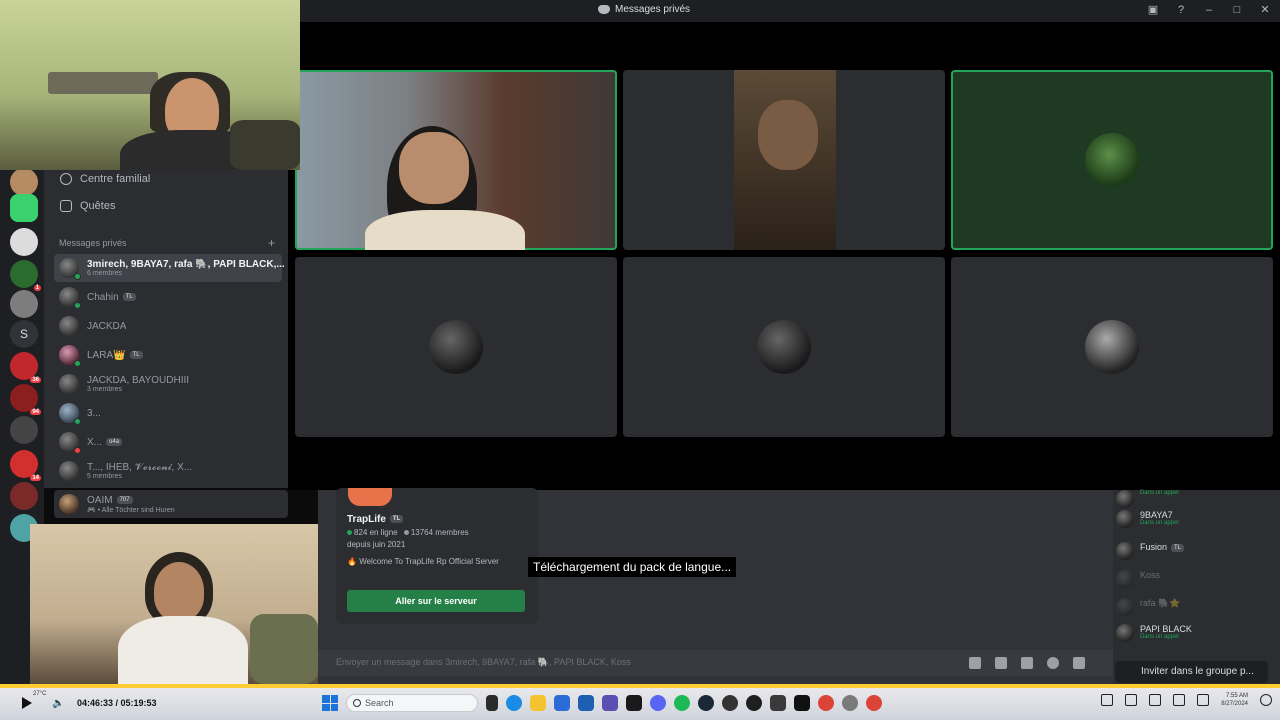  What do you see at coordinates (1265, 10) in the screenshot?
I see `close-button: ✕` at bounding box center [1265, 10].